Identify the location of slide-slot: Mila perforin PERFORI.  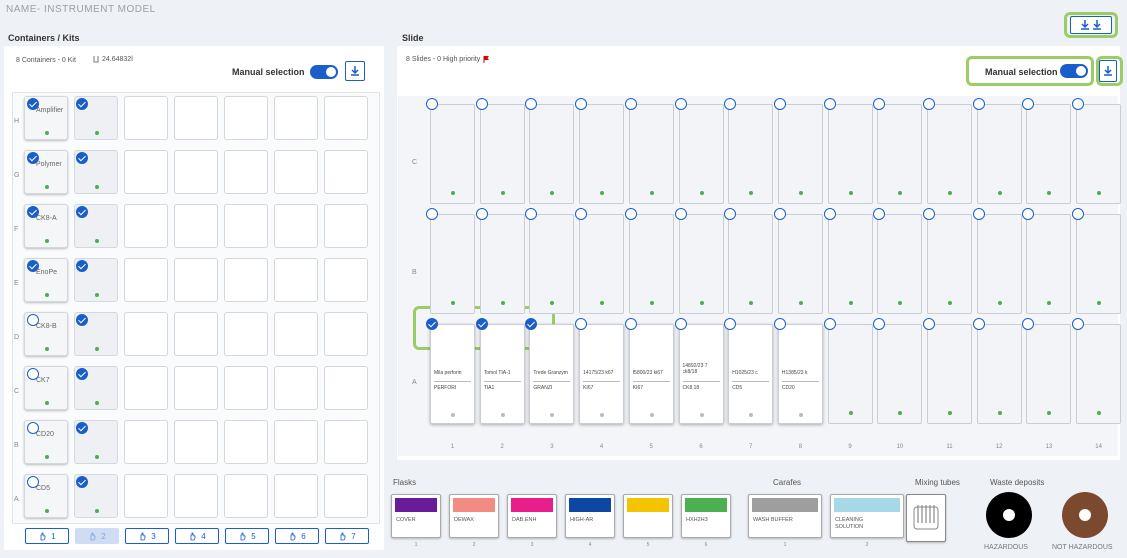
(452, 374).